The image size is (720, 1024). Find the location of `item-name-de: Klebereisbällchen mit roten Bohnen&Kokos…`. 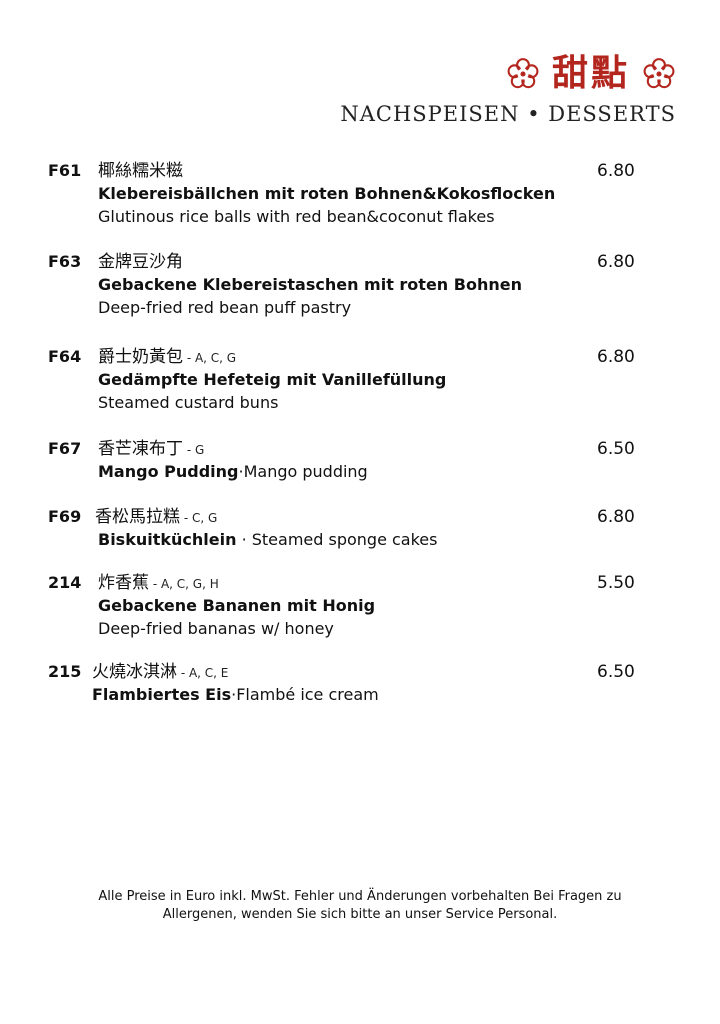

item-name-de: Klebereisbällchen mit roten Bohnen&Kokos… is located at coordinates (327, 193).